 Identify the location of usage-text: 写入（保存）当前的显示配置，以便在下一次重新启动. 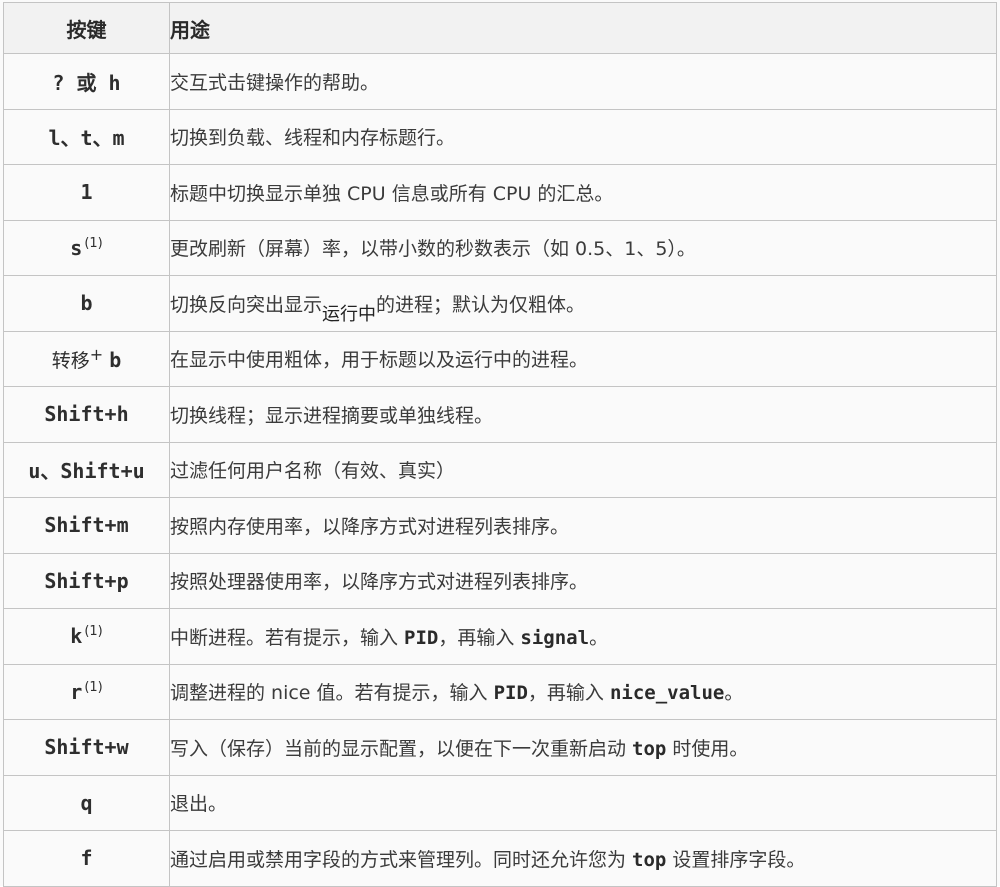
(401, 748).